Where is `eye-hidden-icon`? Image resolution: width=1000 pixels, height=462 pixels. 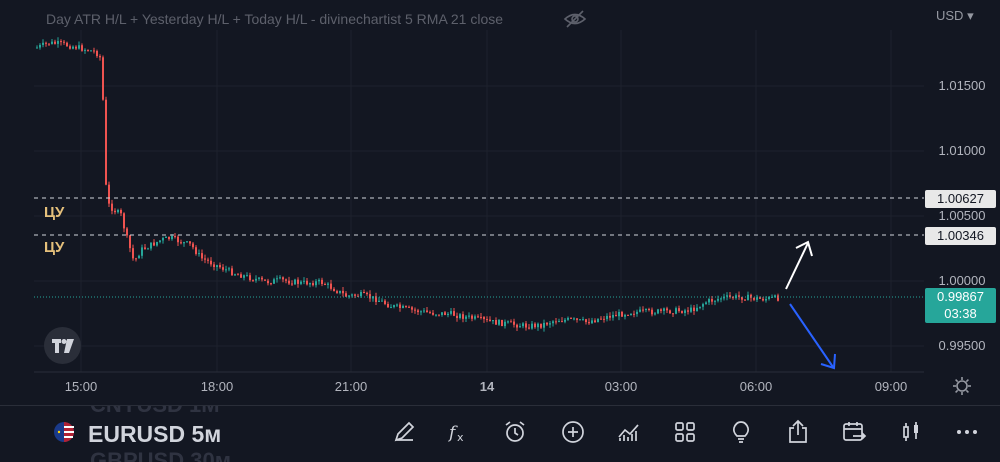 eye-hidden-icon is located at coordinates (575, 19).